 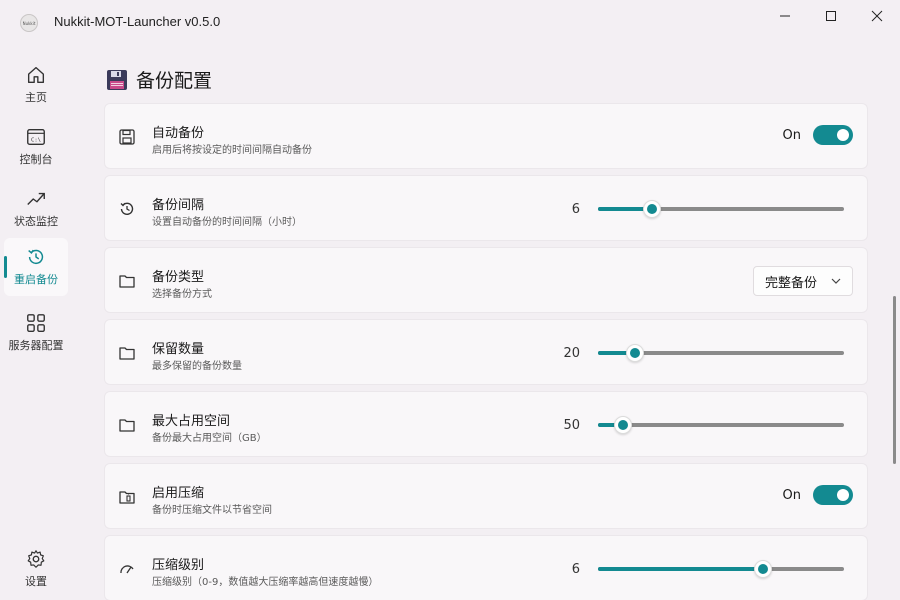 I want to click on setting-description: 备份最大占用空间（GB）, so click(x=209, y=438).